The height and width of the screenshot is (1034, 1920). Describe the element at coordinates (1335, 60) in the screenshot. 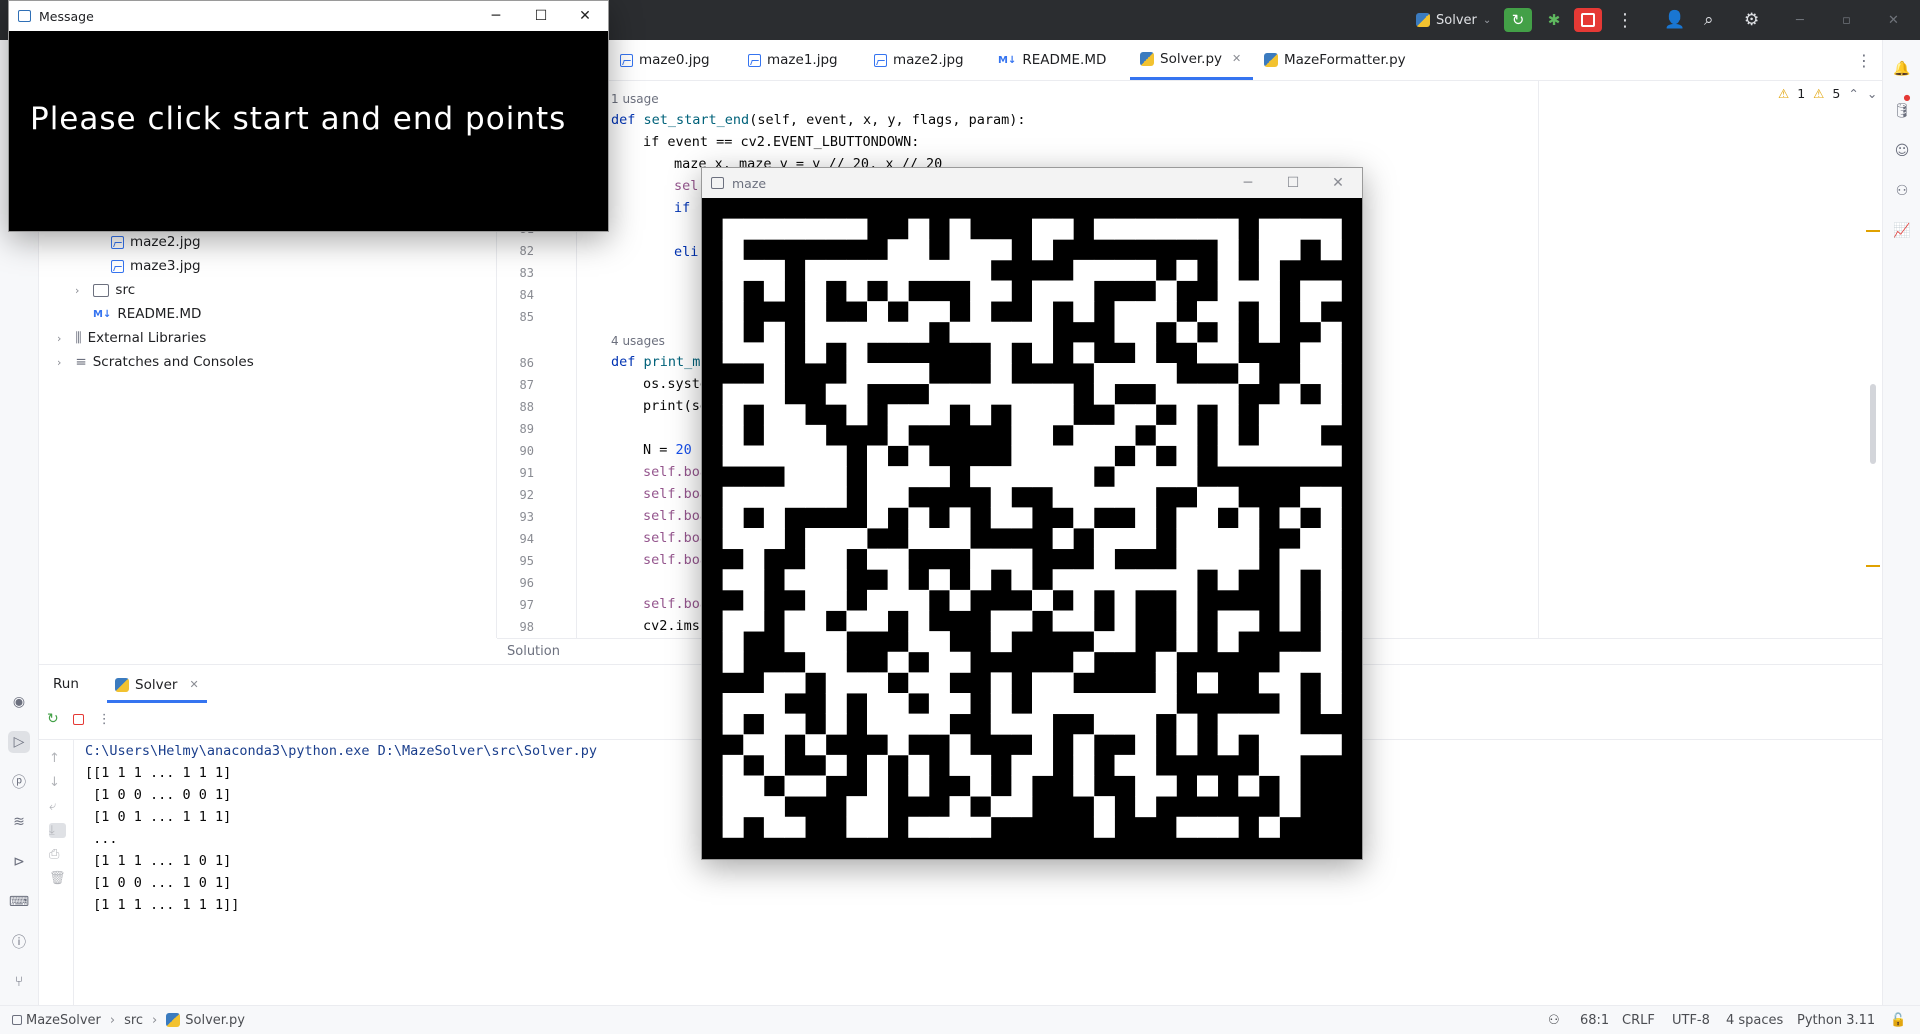

I see `tab-mazeformatter: MazeFormatter.py` at that location.